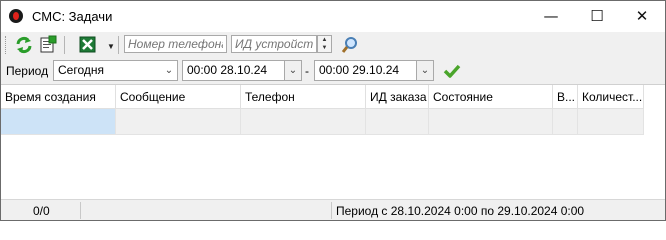  What do you see at coordinates (597, 16) in the screenshot?
I see `maximize-button: ☐` at bounding box center [597, 16].